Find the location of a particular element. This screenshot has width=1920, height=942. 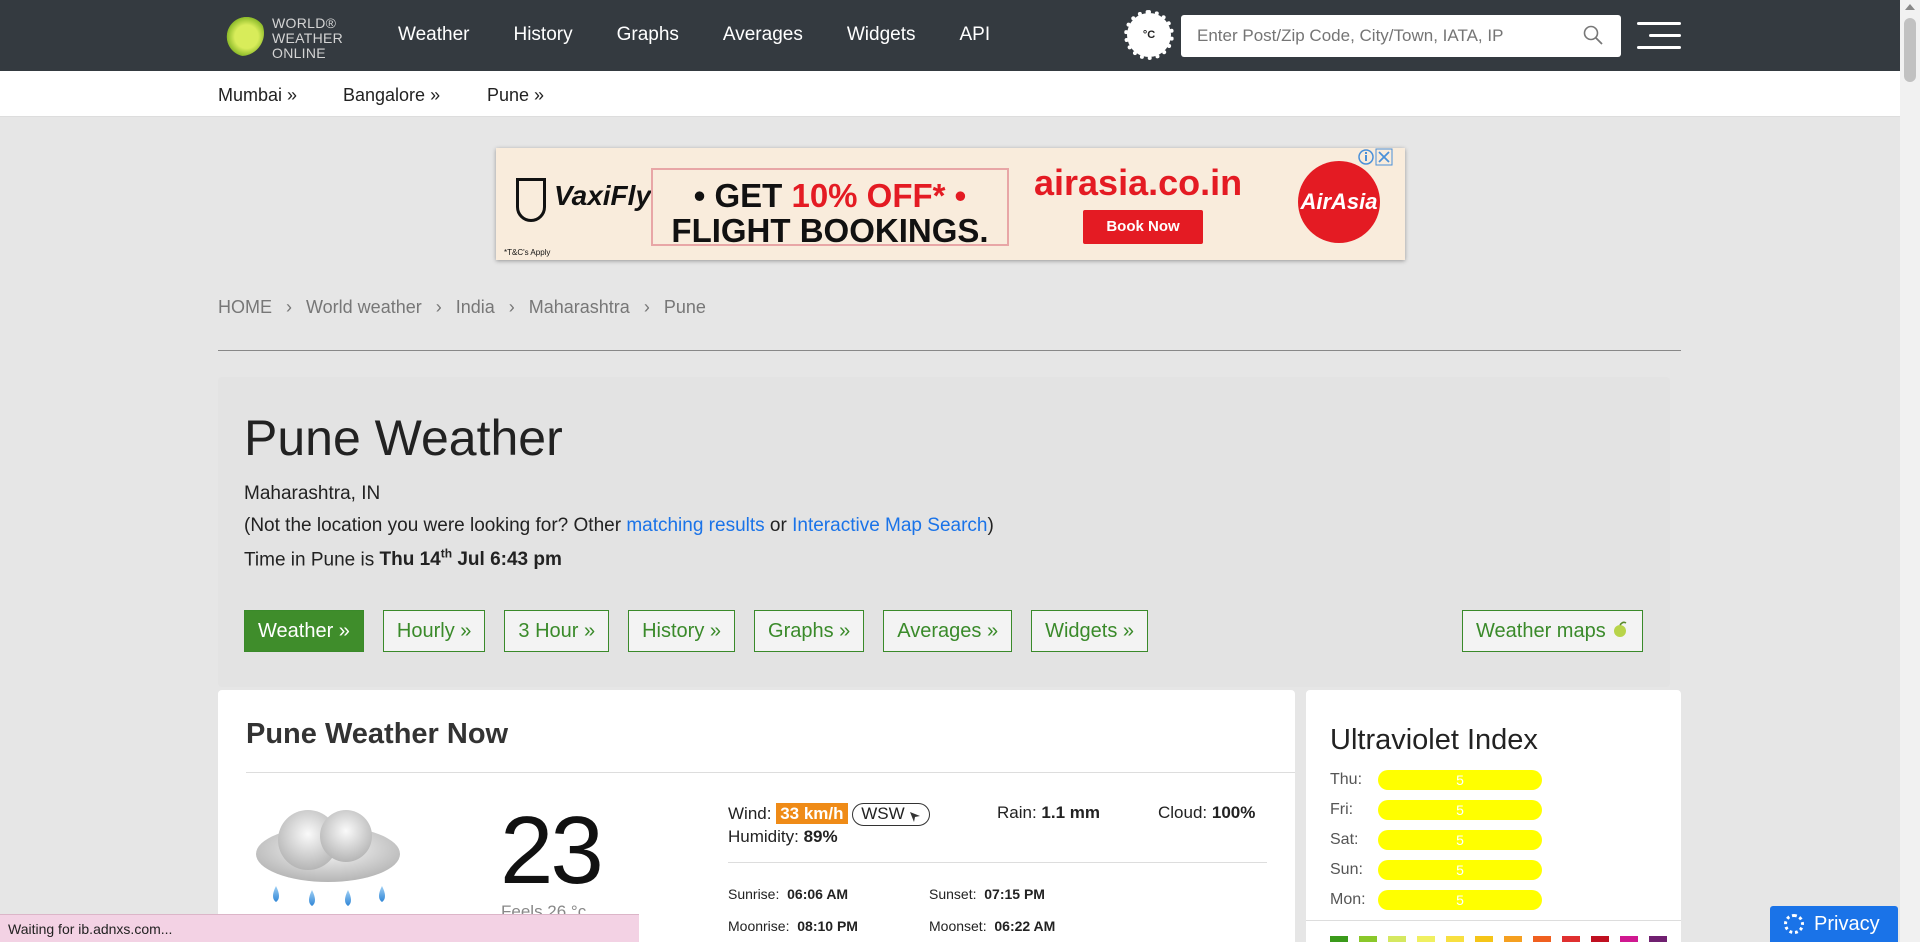

uv-row: Fri: 5 is located at coordinates (1490, 811).